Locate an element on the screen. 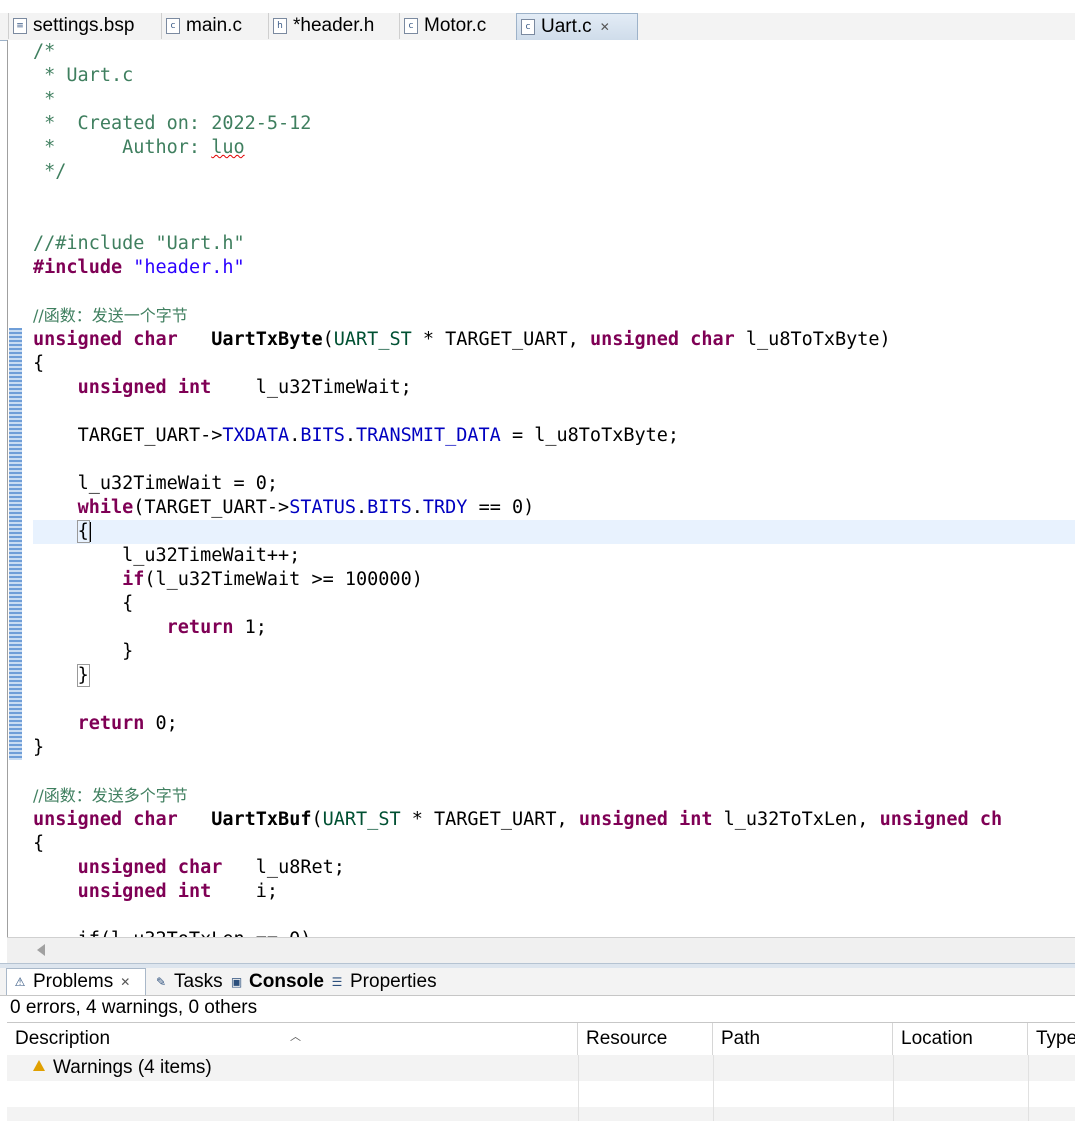 This screenshot has height=1121, width=1075. tab-motor-c: c Motor.c is located at coordinates (457, 26).